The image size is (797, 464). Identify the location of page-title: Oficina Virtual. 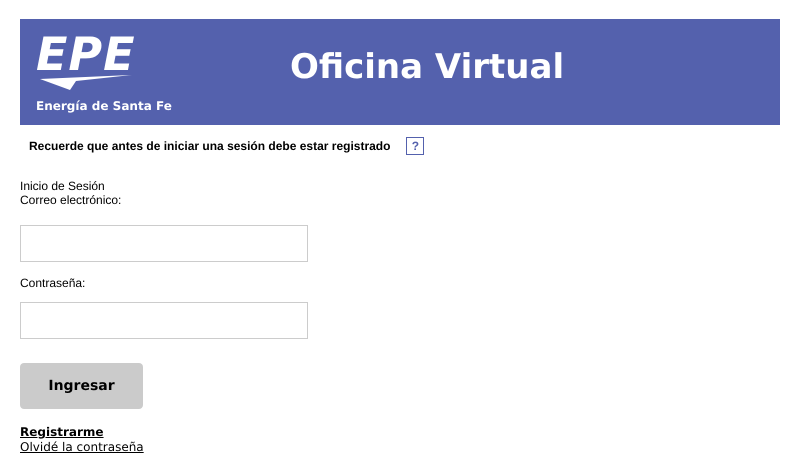
(427, 67).